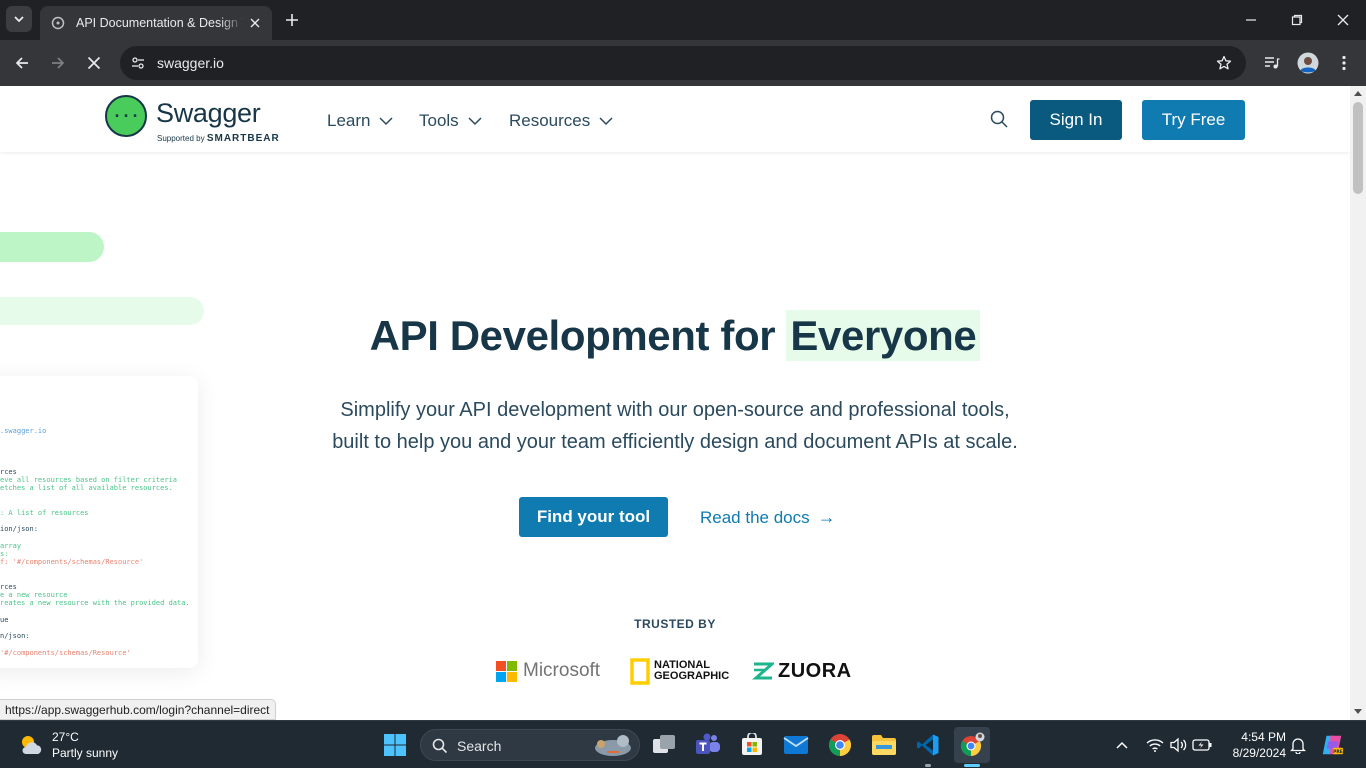  I want to click on chrome-profile-icon, so click(972, 744).